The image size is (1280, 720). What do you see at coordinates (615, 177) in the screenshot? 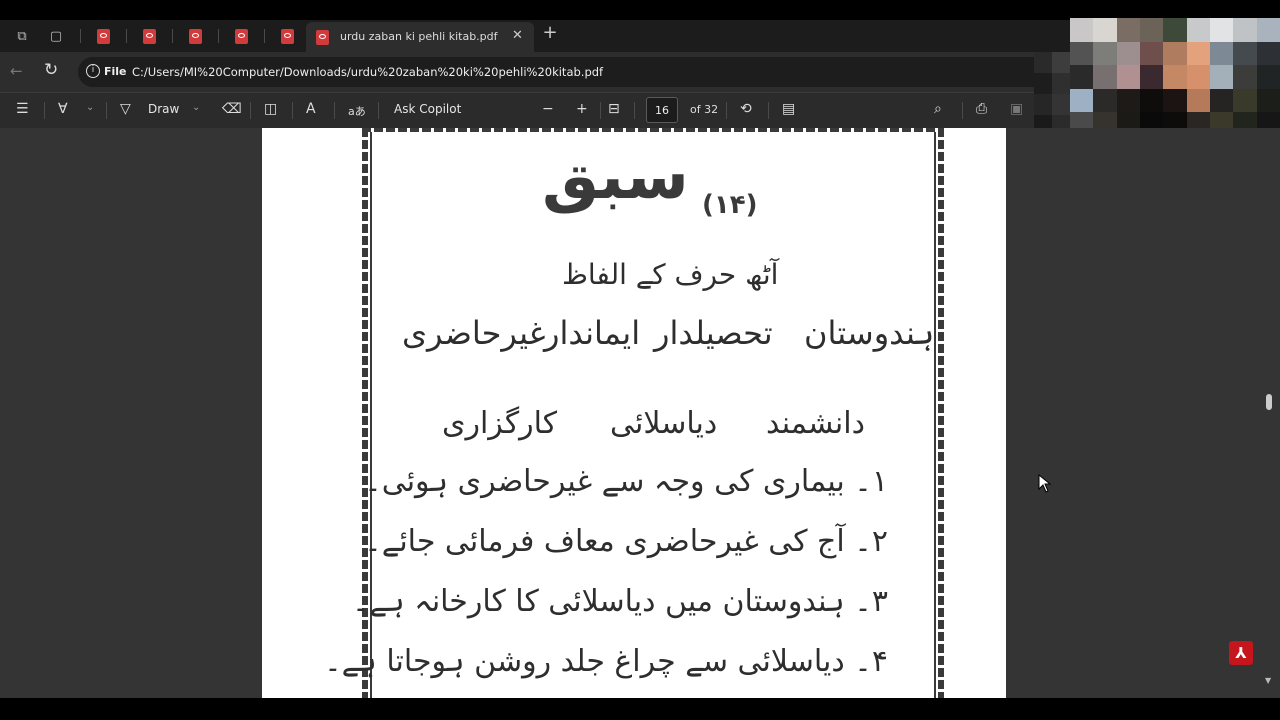
I see `lesson-heading: سبق` at bounding box center [615, 177].